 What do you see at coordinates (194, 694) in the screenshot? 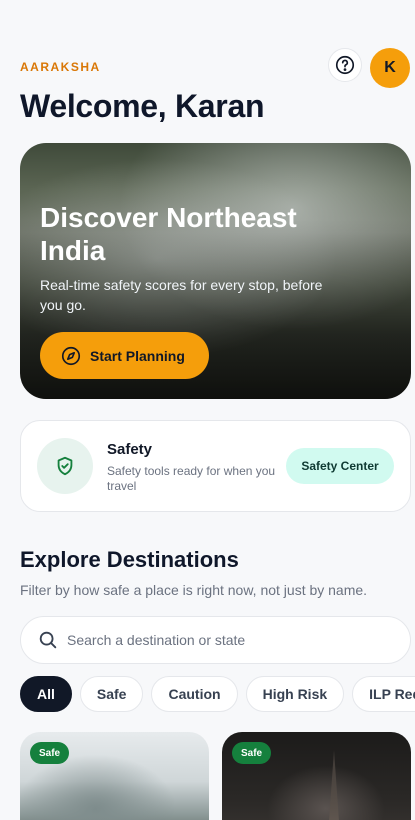
I see `filter-chip-caution: Caution` at bounding box center [194, 694].